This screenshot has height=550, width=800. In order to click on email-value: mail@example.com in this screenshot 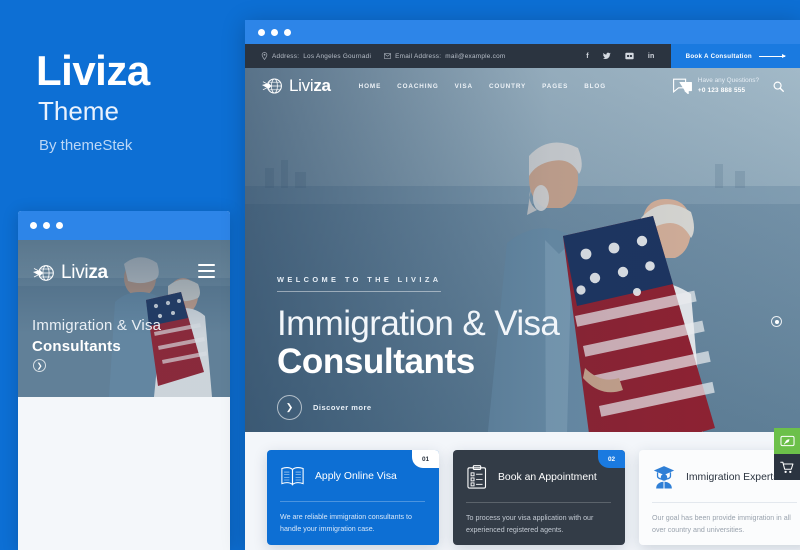, I will do `click(475, 56)`.